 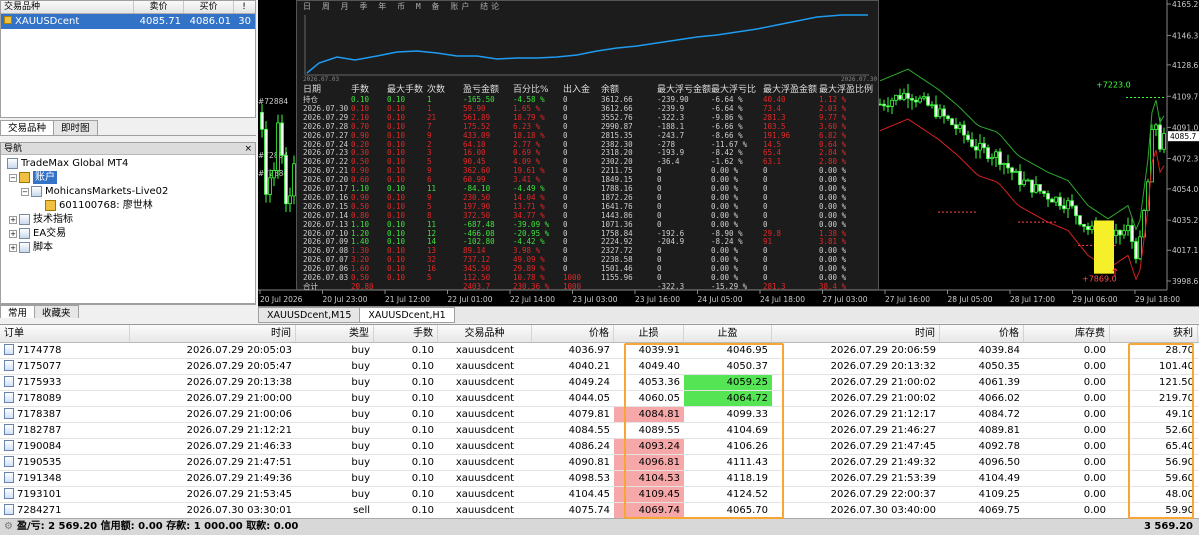 What do you see at coordinates (362, 286) in the screenshot?
I see `report-cell: 20.80` at bounding box center [362, 286].